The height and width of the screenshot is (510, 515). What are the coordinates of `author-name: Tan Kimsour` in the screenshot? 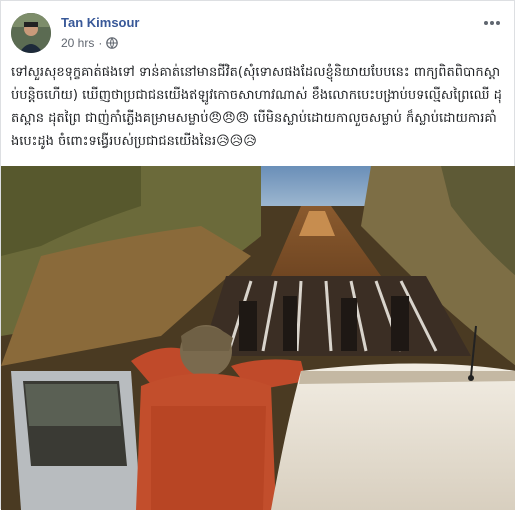 It's located at (100, 22).